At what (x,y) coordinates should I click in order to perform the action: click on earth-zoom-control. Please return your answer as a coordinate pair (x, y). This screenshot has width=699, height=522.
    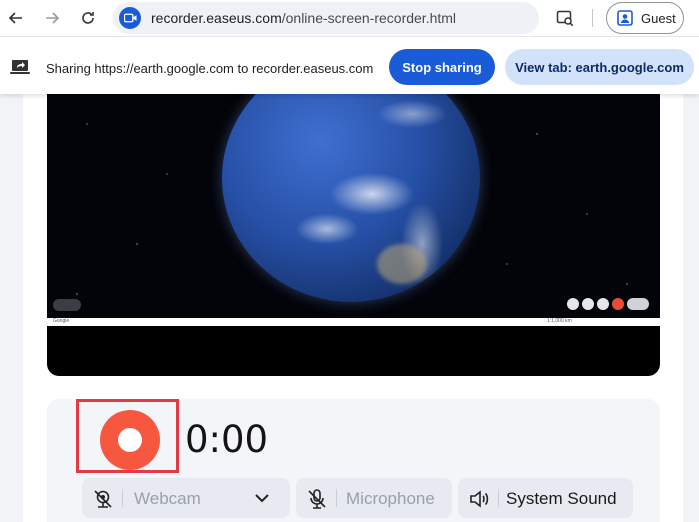
    Looking at the image, I should click on (638, 304).